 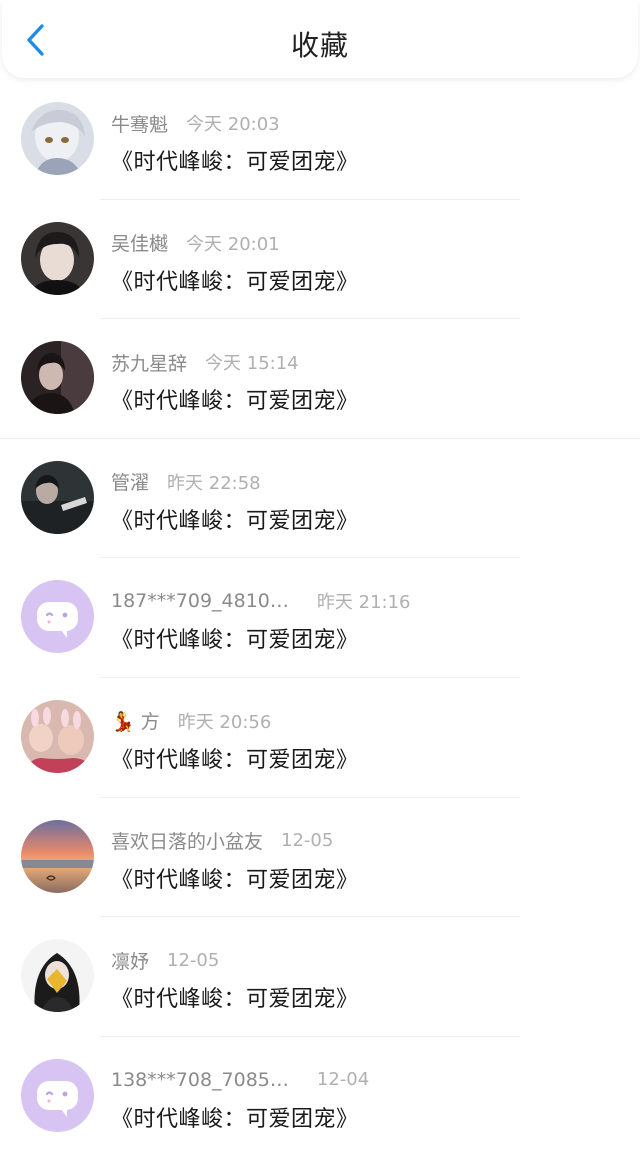 What do you see at coordinates (139, 242) in the screenshot?
I see `username: 吴佳樾` at bounding box center [139, 242].